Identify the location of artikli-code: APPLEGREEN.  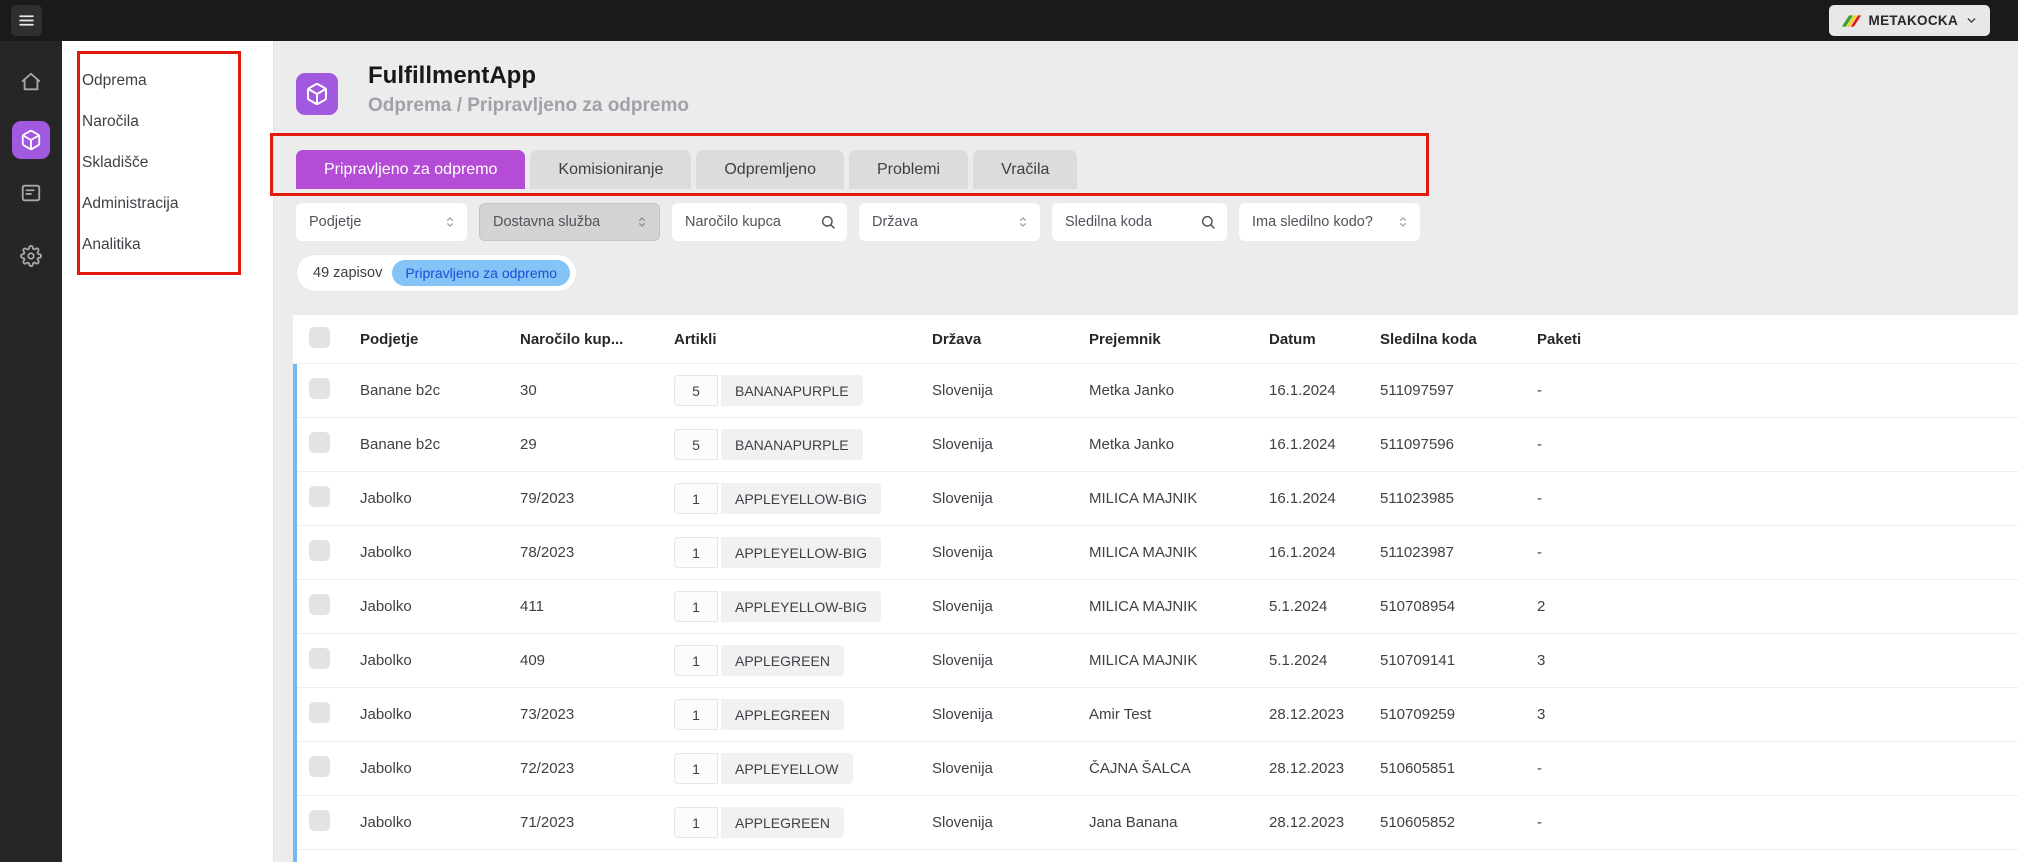
(782, 822).